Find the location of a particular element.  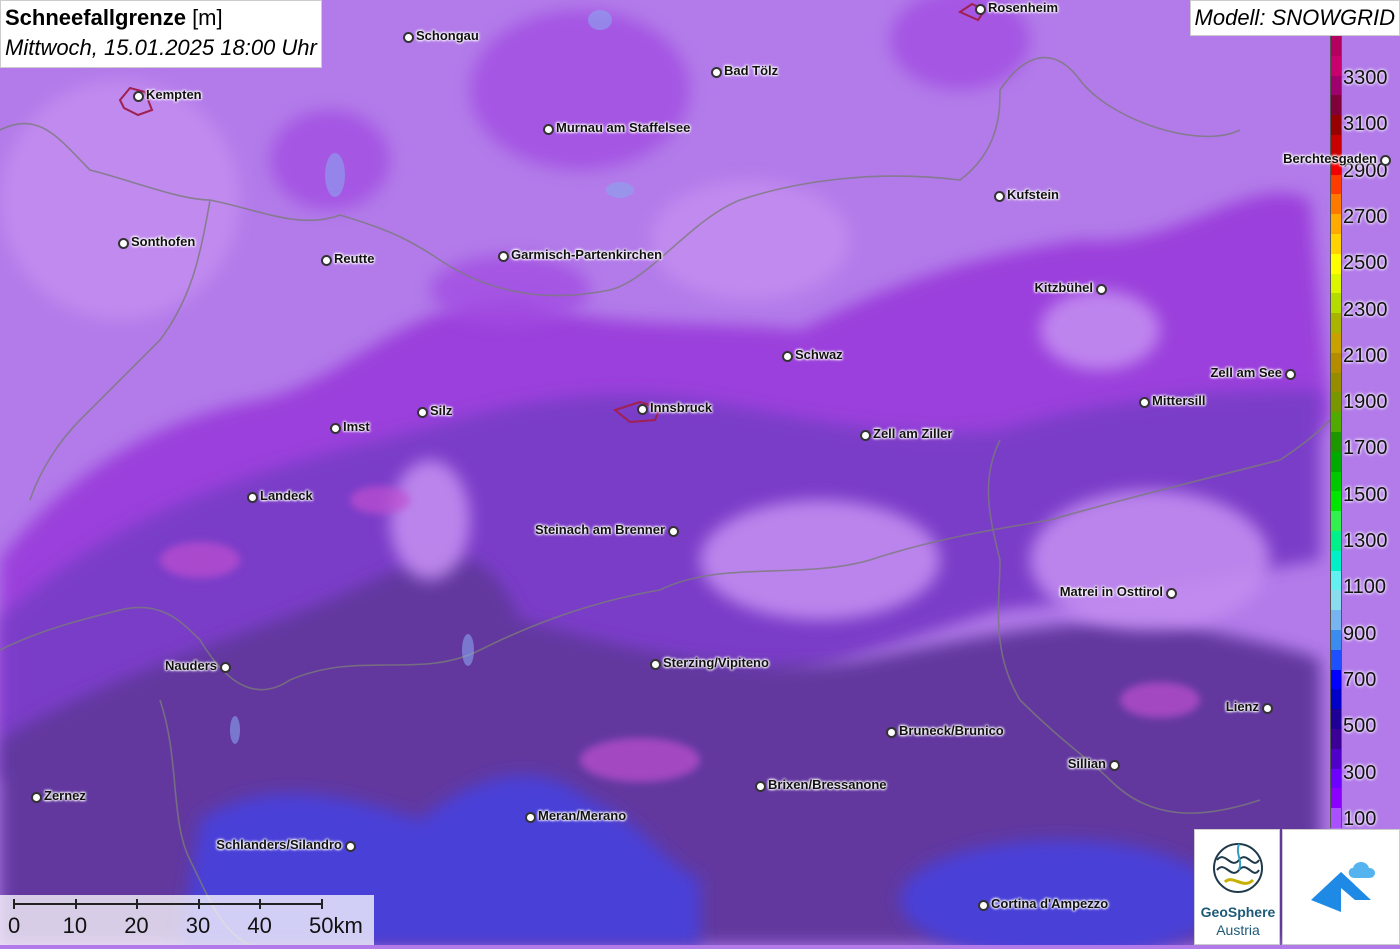

legend-label: 1500 is located at coordinates (1365, 494).